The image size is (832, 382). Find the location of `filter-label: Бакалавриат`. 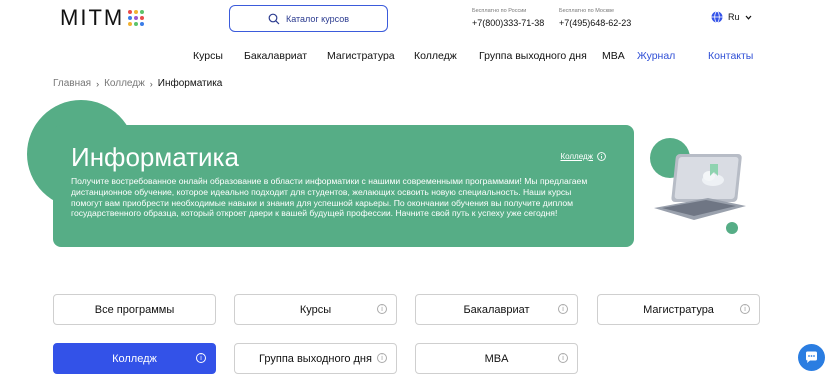

filter-label: Бакалавриат is located at coordinates (496, 309).